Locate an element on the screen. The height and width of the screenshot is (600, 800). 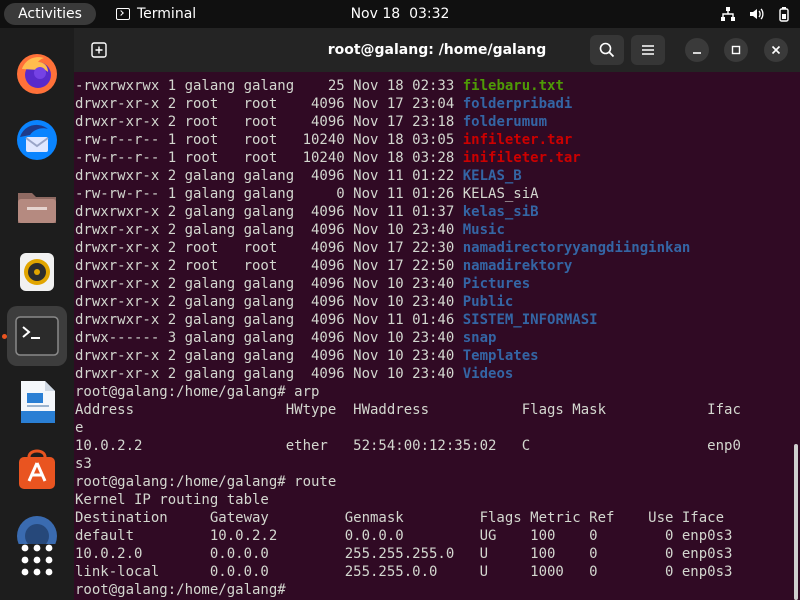
dock-app-center is located at coordinates (37, 468).